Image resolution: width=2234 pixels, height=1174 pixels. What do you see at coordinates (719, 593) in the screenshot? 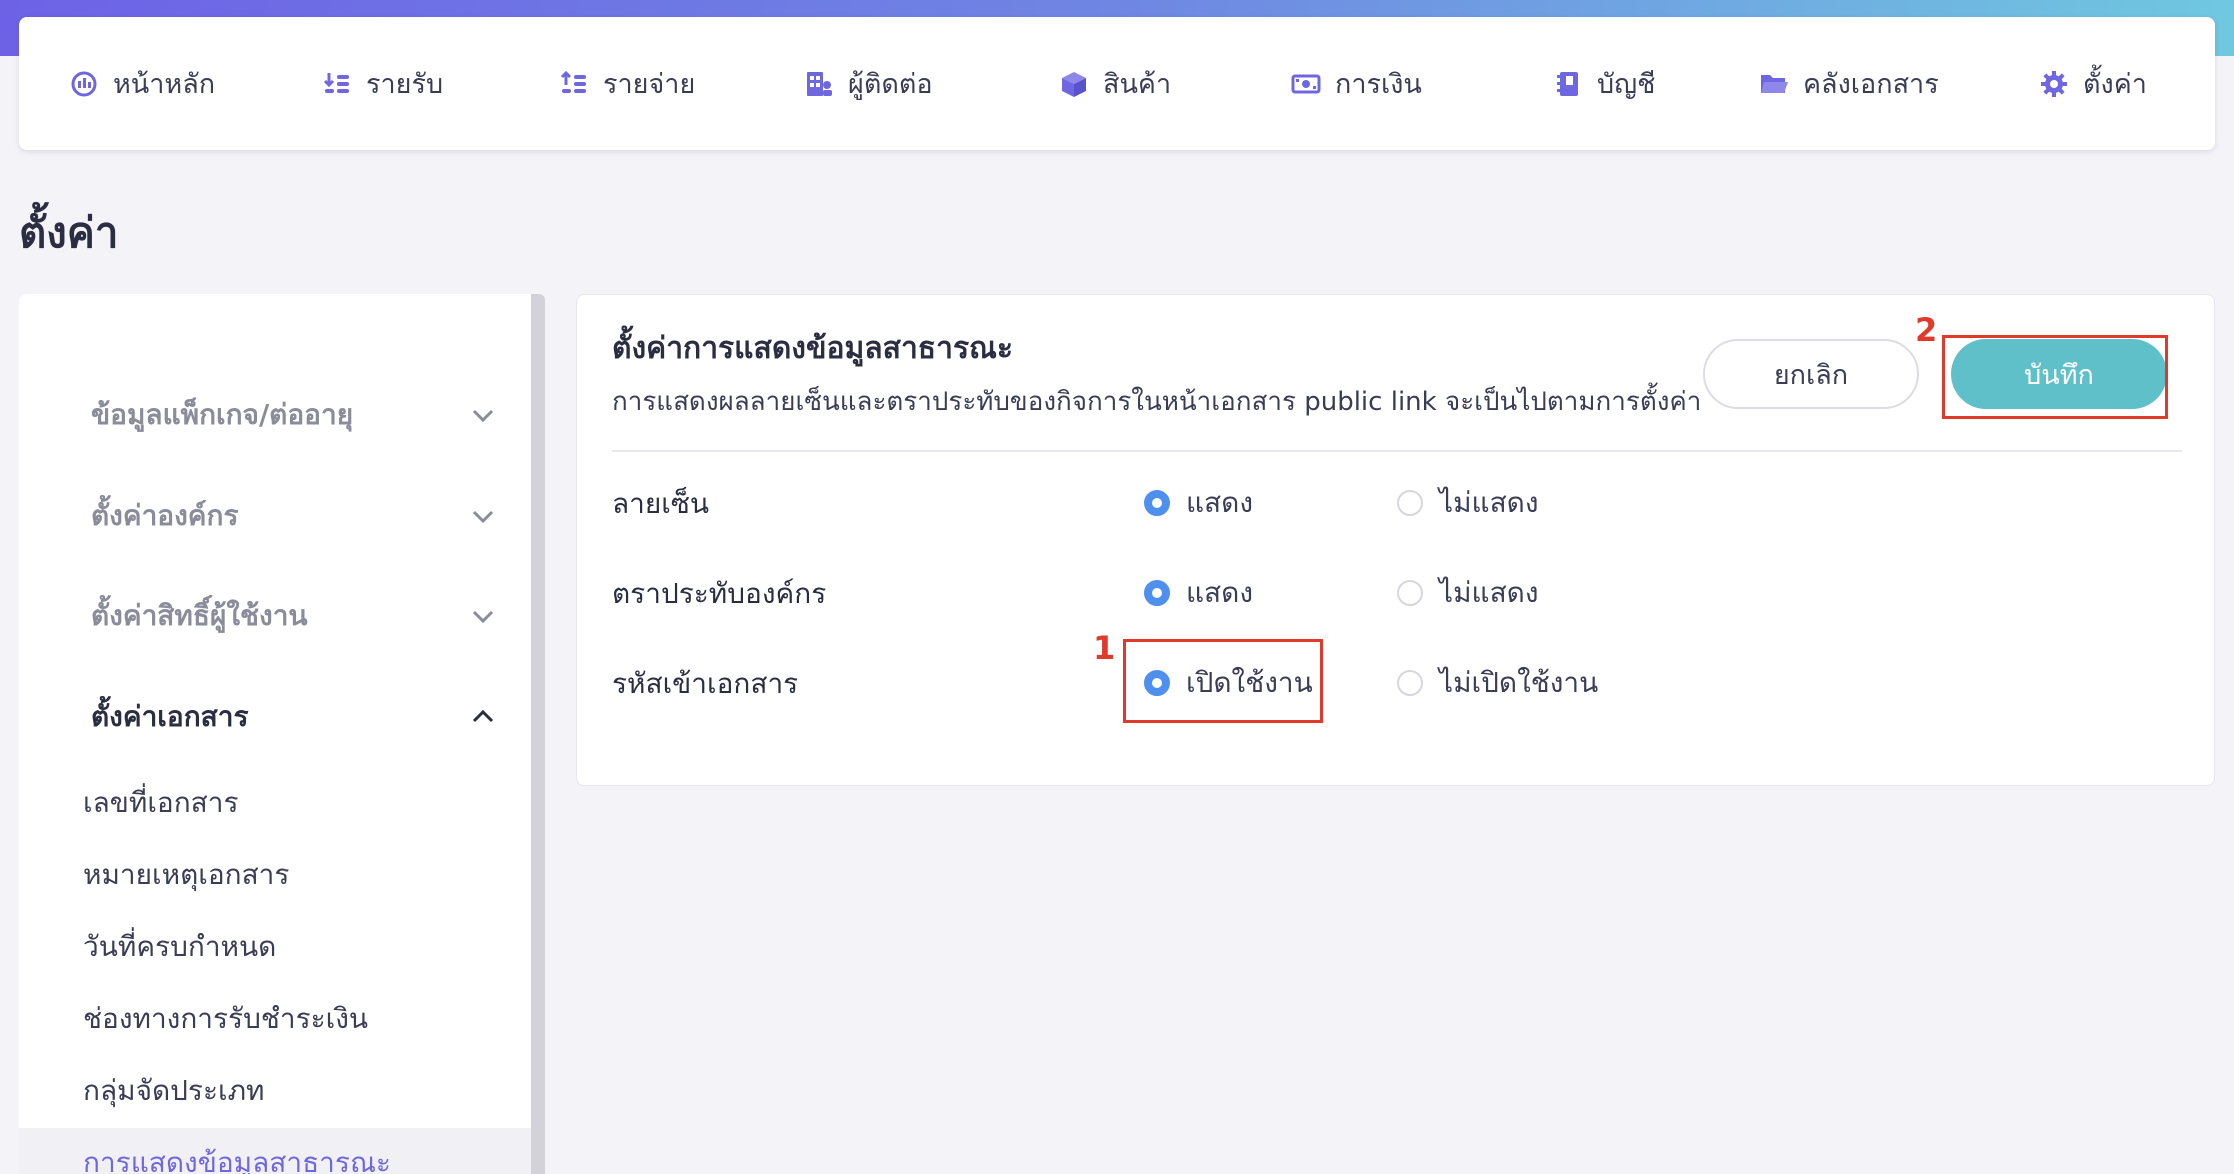
I see `row-label-org-stamp: ตราประทับองค์กร` at bounding box center [719, 593].